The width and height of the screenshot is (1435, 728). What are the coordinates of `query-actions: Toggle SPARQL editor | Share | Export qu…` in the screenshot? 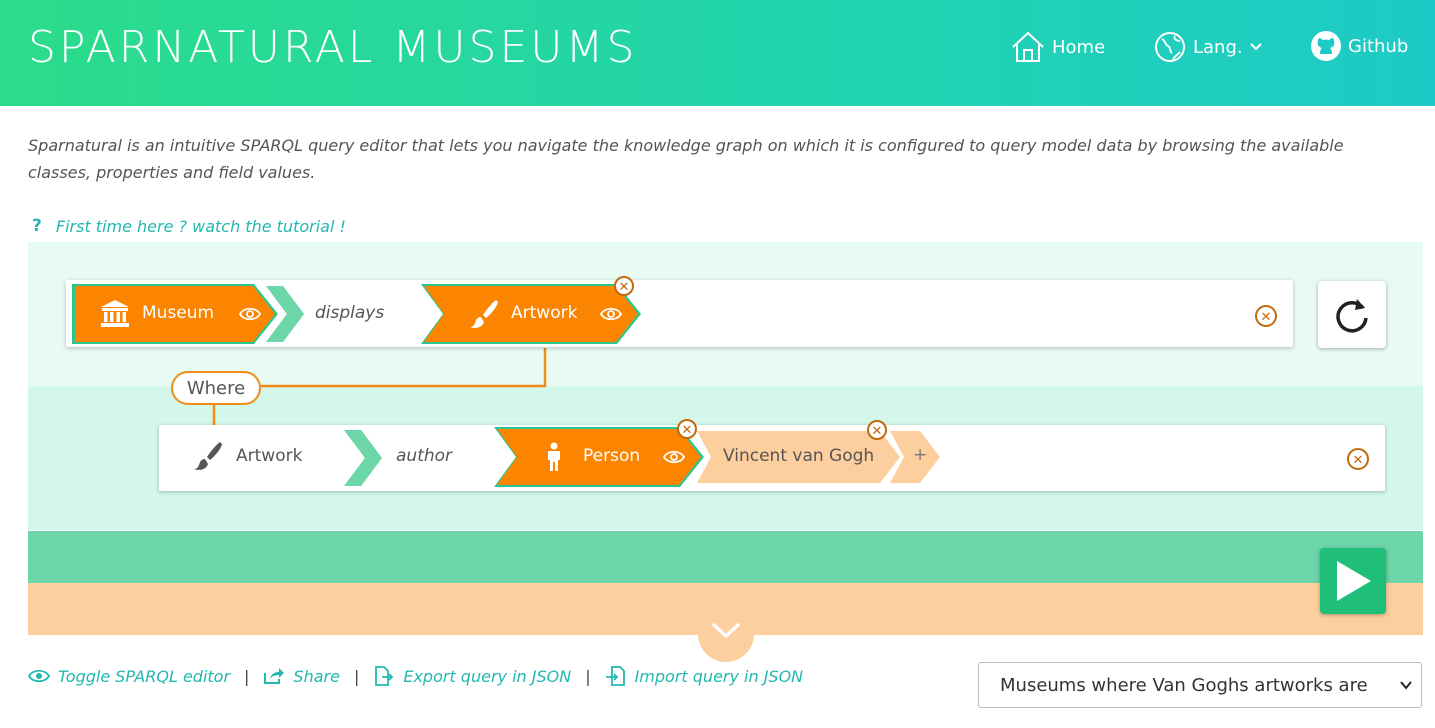 It's located at (415, 676).